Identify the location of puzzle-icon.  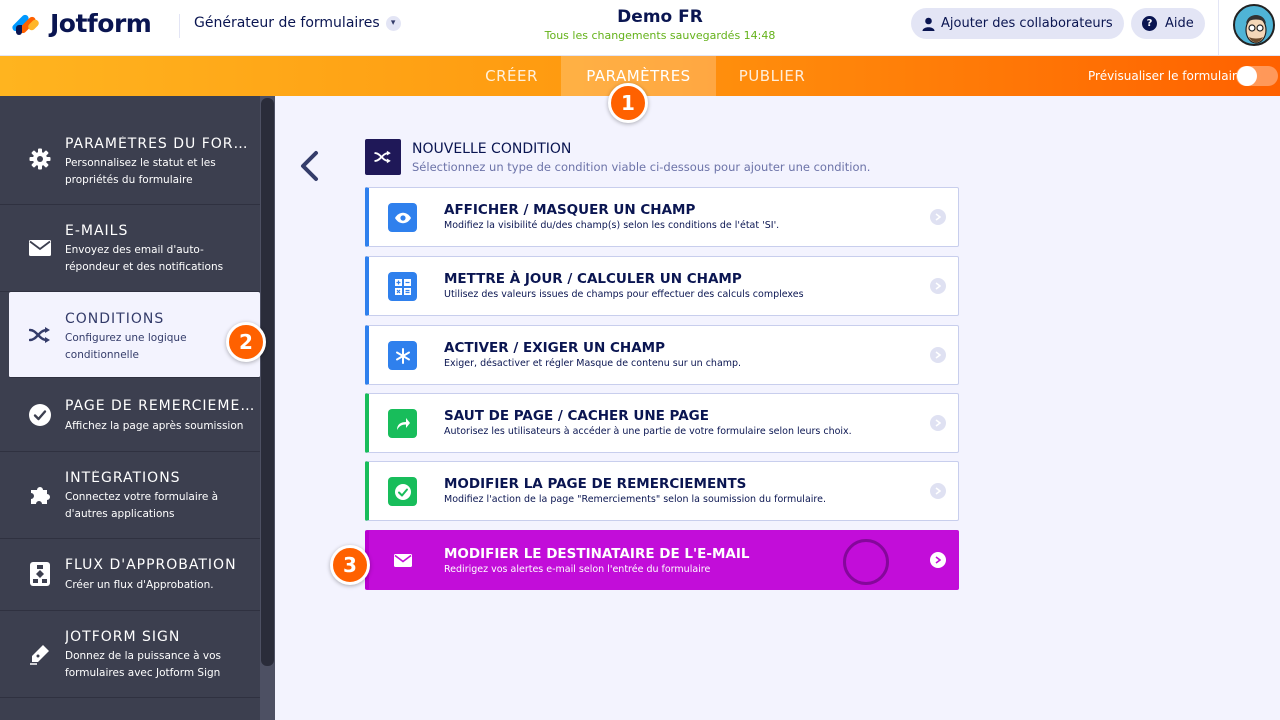
(40, 495).